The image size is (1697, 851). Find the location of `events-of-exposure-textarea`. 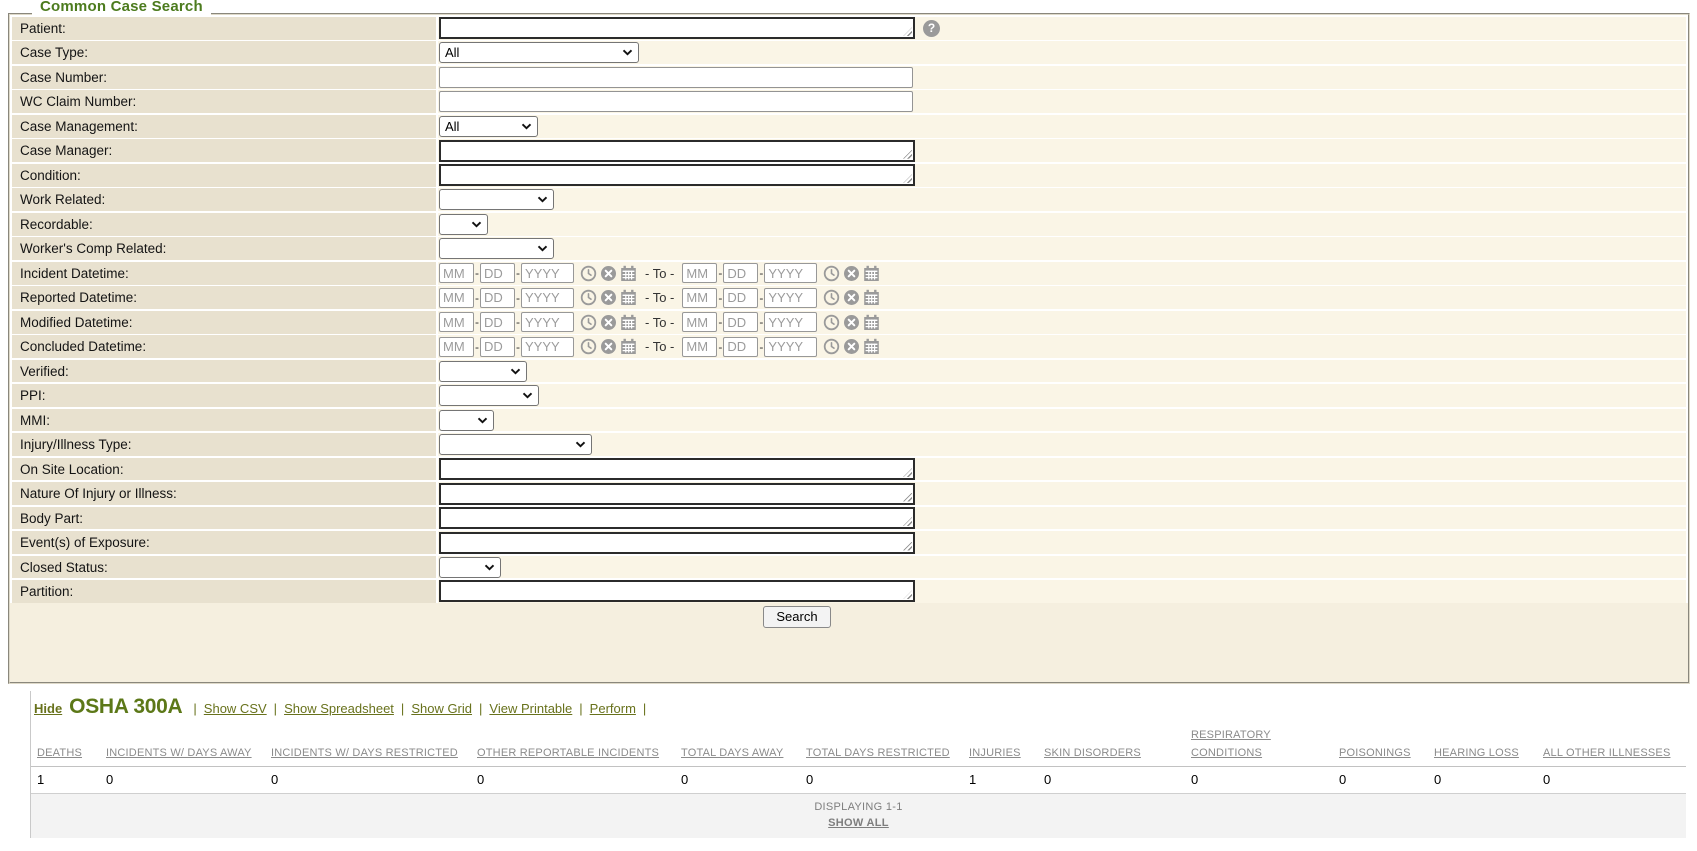

events-of-exposure-textarea is located at coordinates (677, 542).